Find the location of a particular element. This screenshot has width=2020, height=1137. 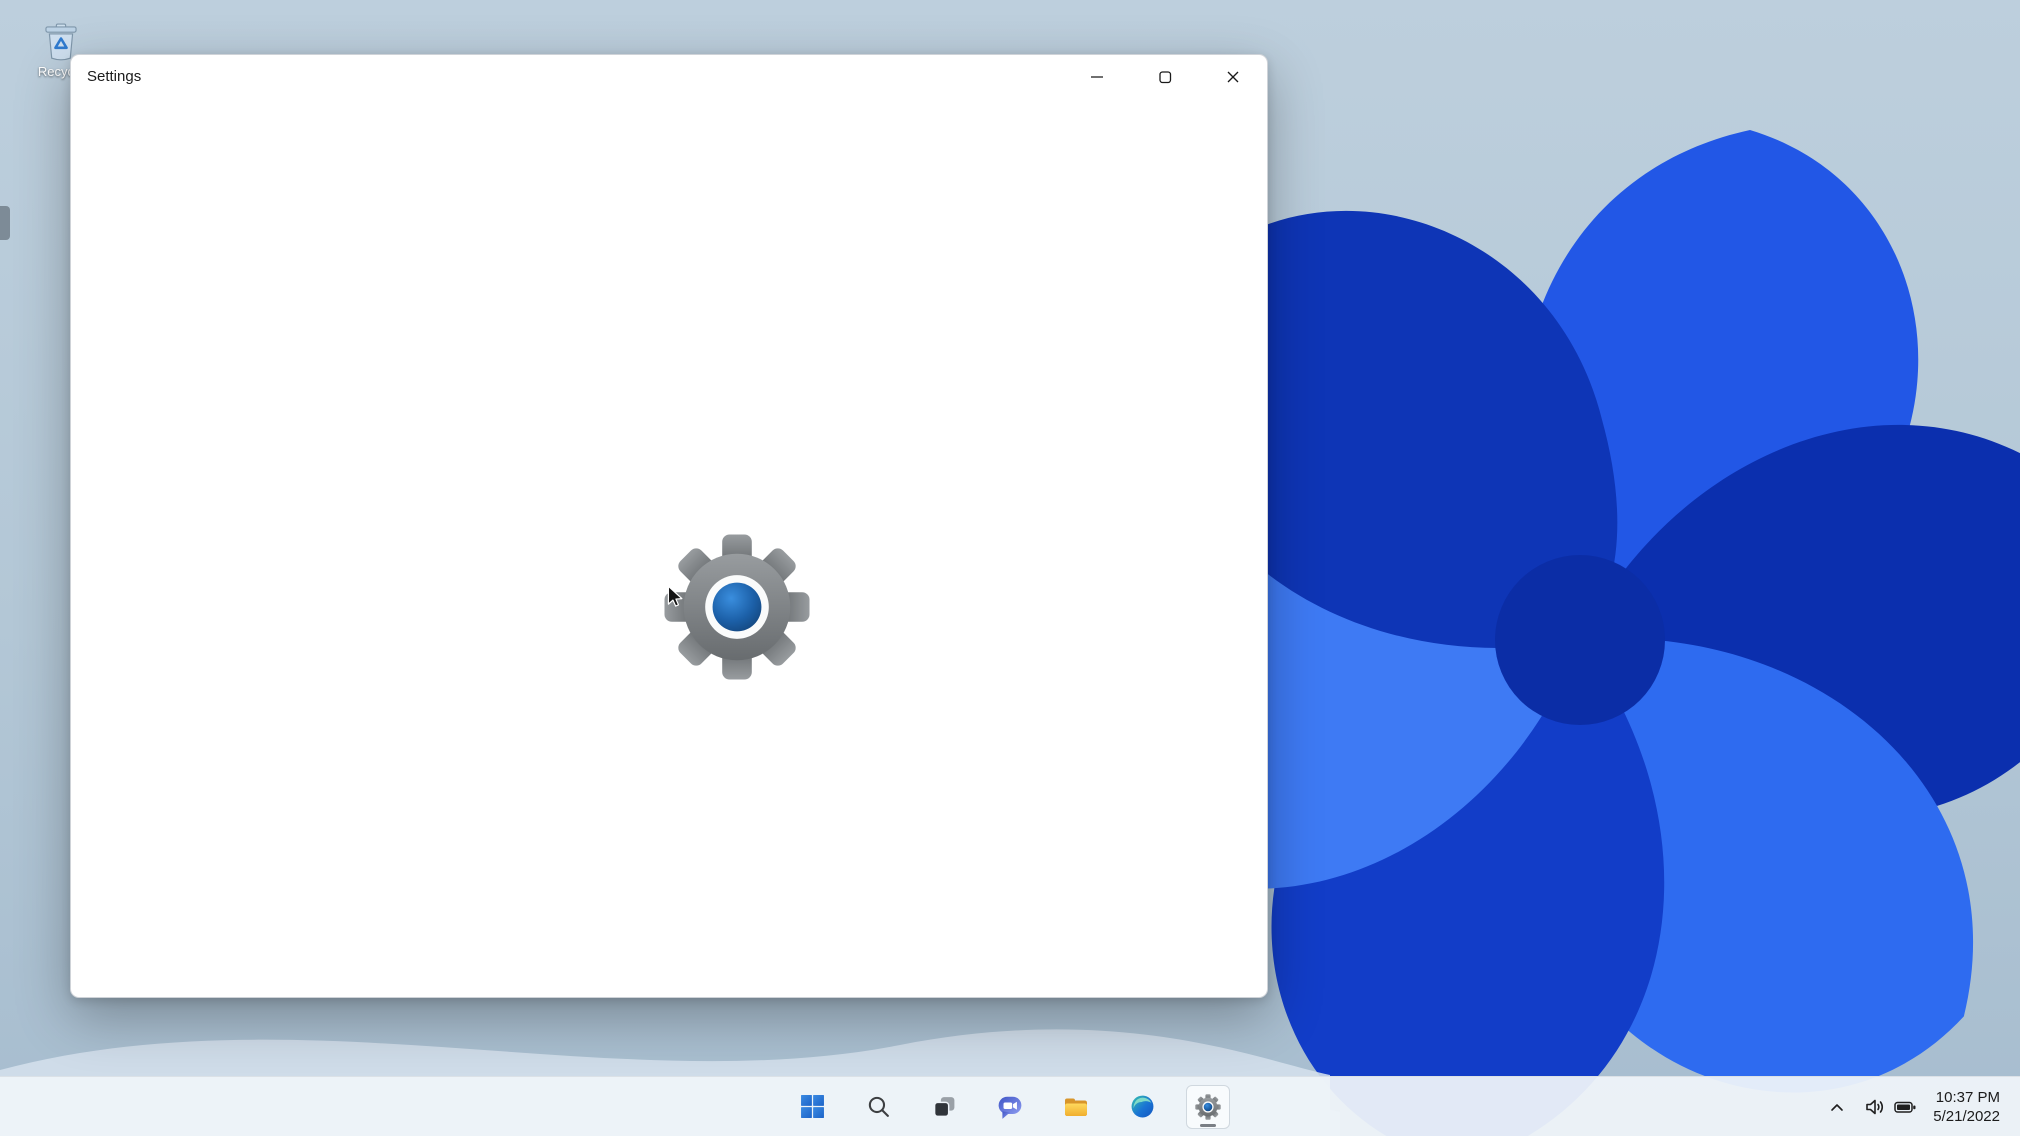

settings-gear-icon is located at coordinates (1208, 1107).